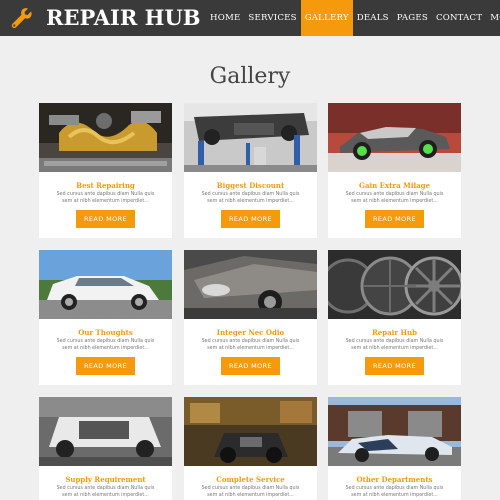  I want to click on nav-home: HOME, so click(225, 18).